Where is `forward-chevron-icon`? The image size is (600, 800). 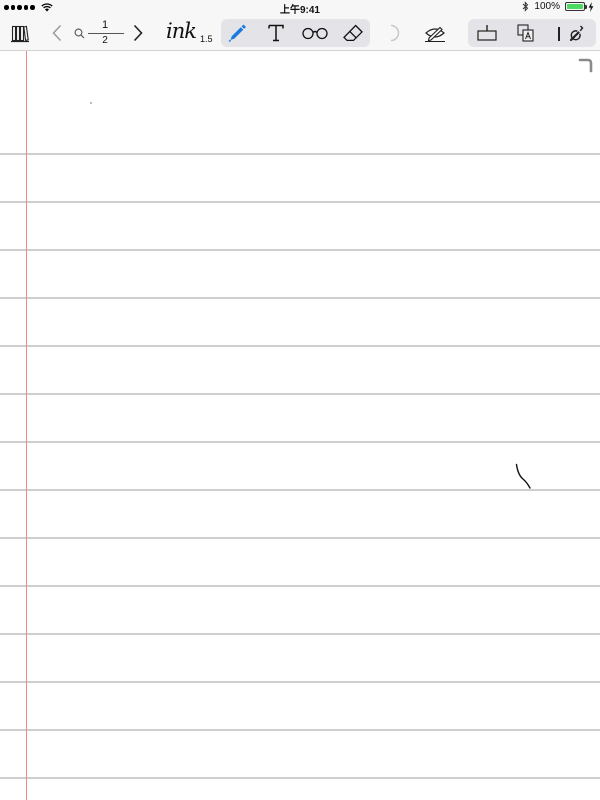 forward-chevron-icon is located at coordinates (138, 33).